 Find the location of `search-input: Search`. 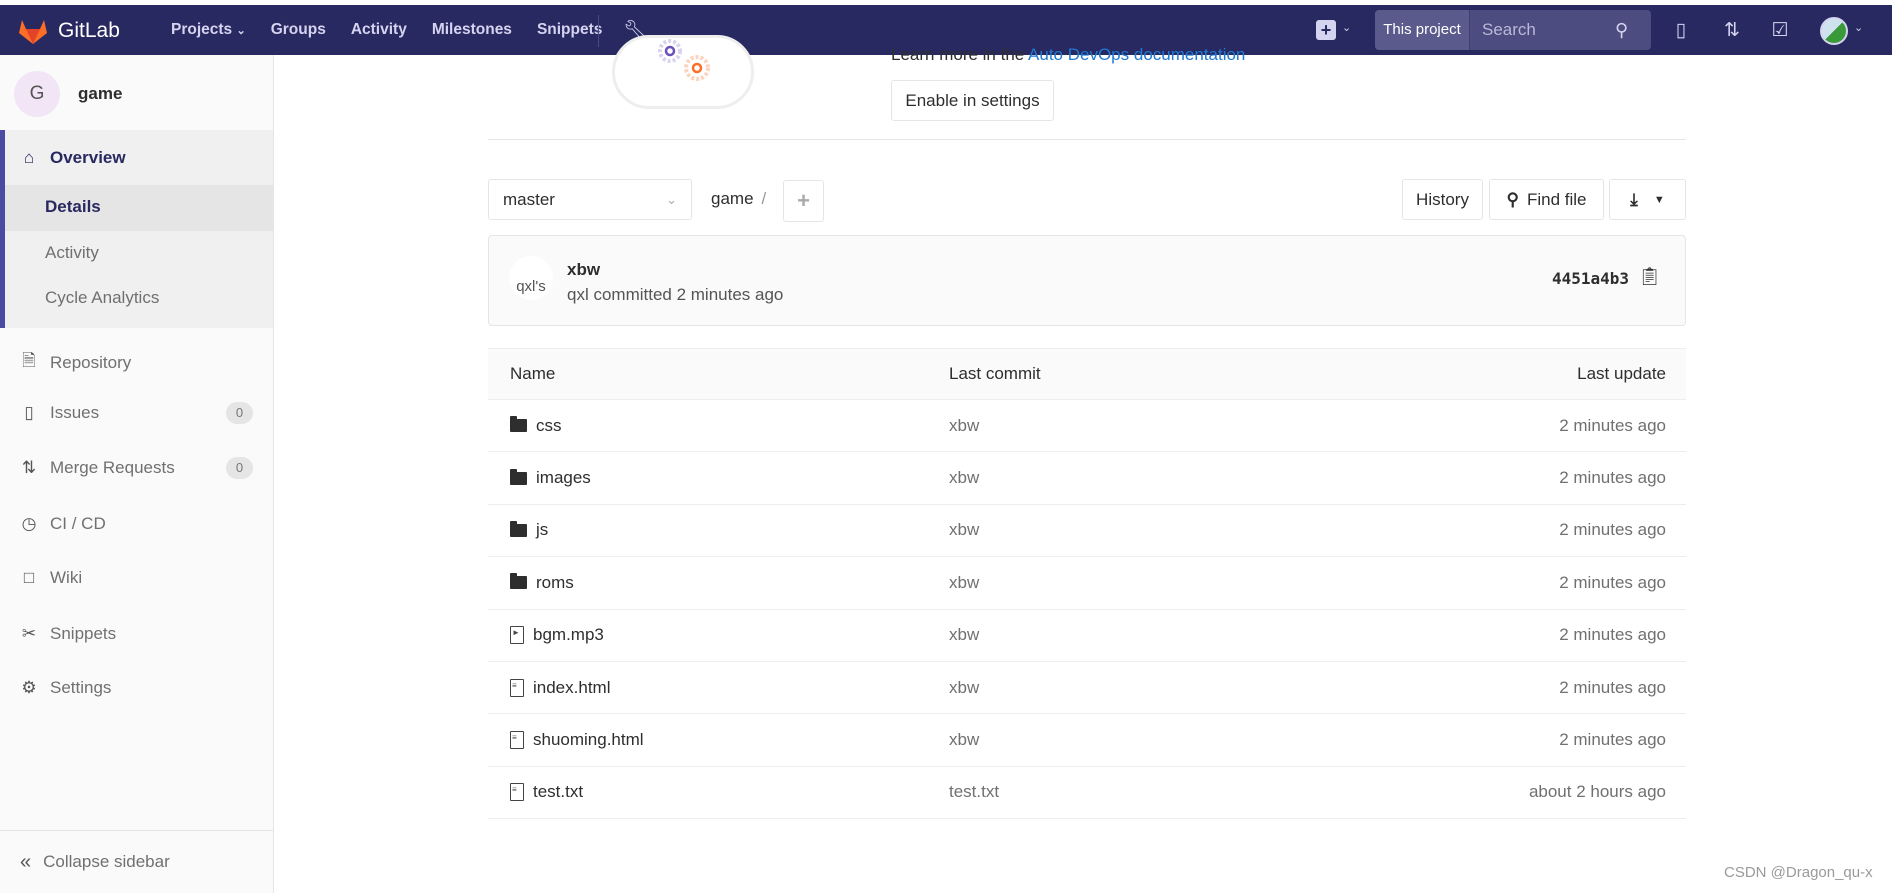

search-input: Search is located at coordinates (1542, 30).